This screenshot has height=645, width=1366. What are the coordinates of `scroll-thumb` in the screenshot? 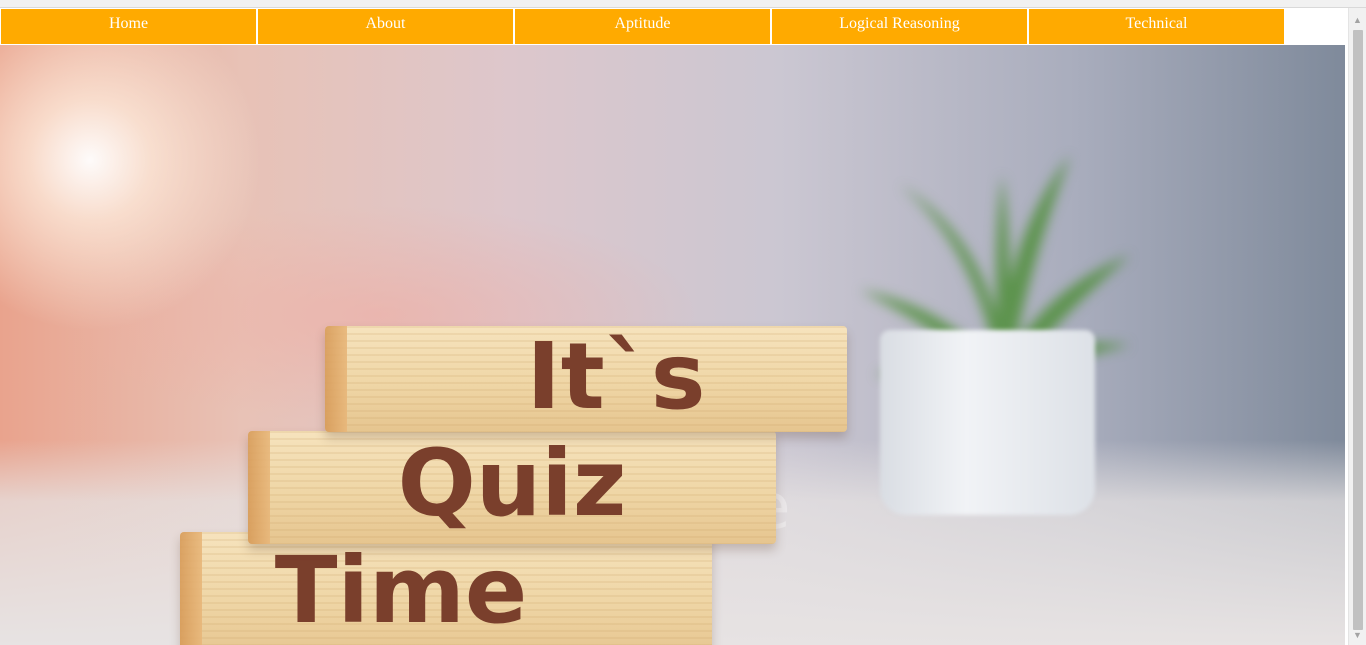 It's located at (1358, 330).